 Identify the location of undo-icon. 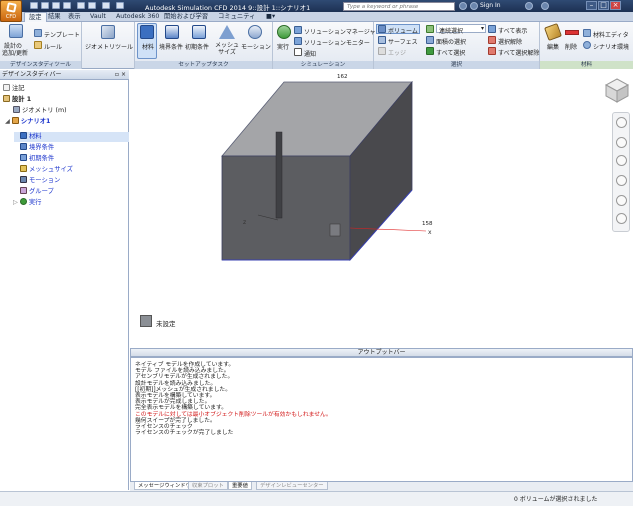
(81, 5).